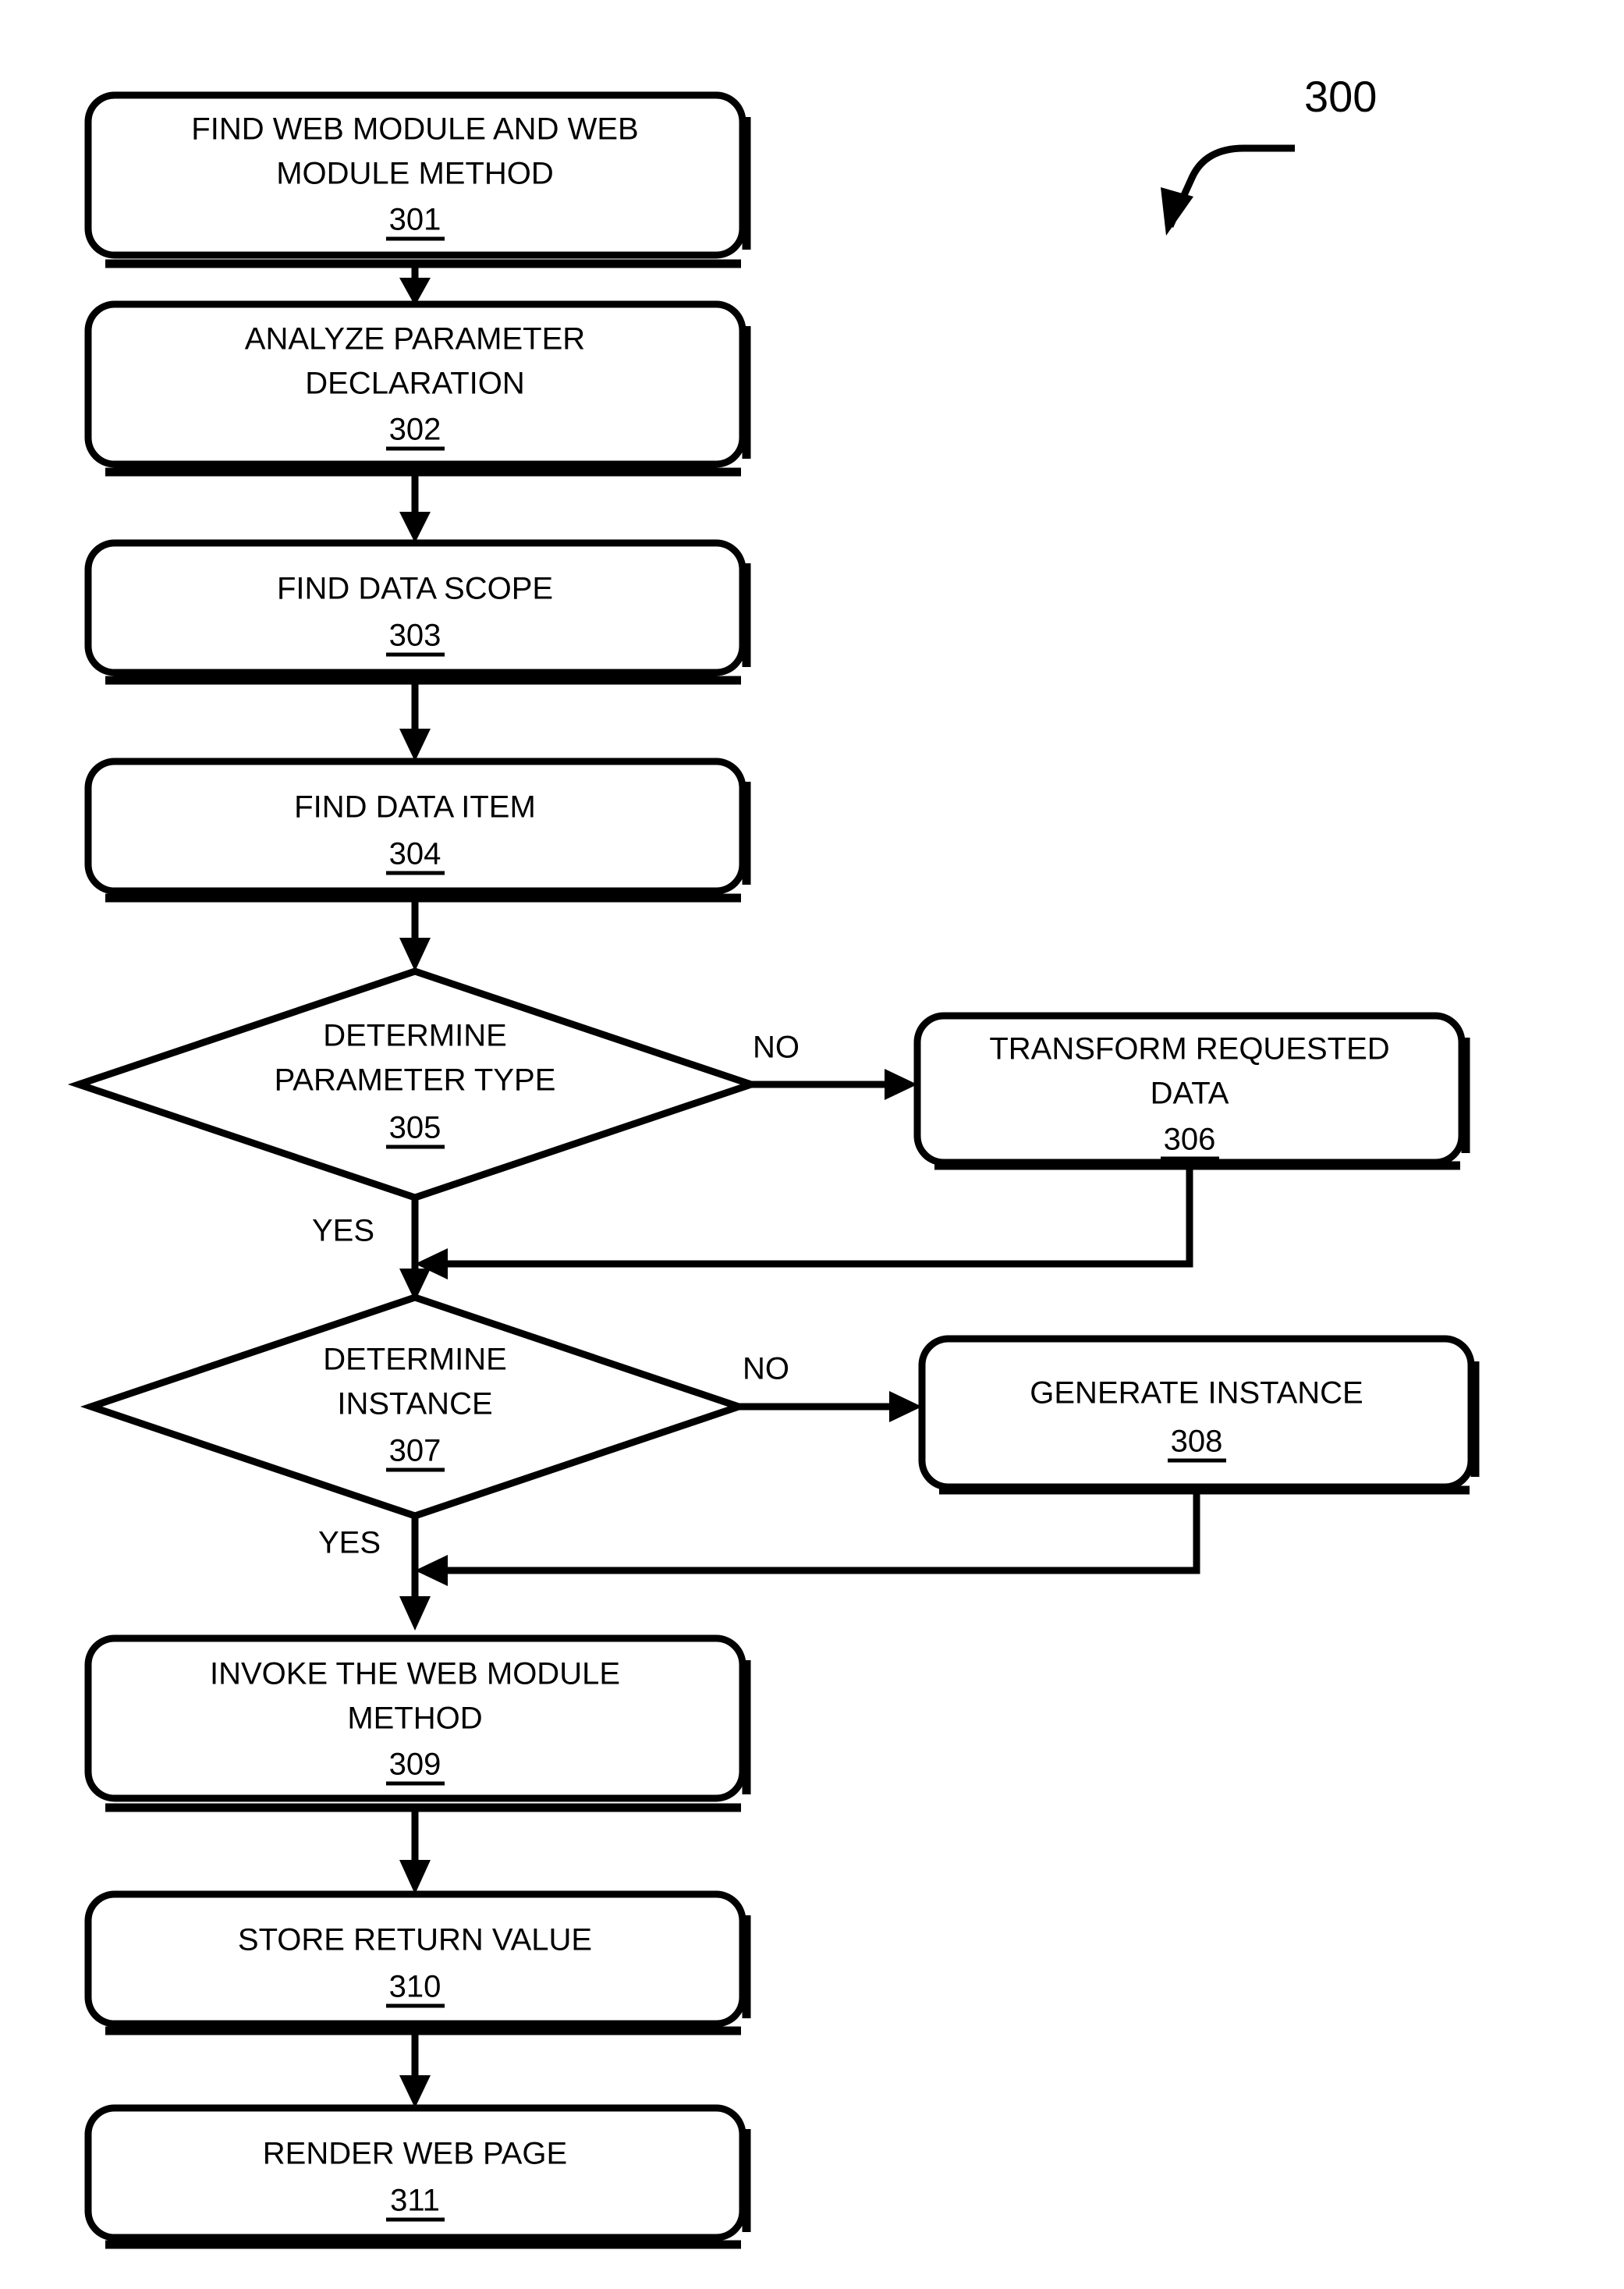 The image size is (1624, 2289). Describe the element at coordinates (776, 1048) in the screenshot. I see `branch-label-no-305: NO` at that location.